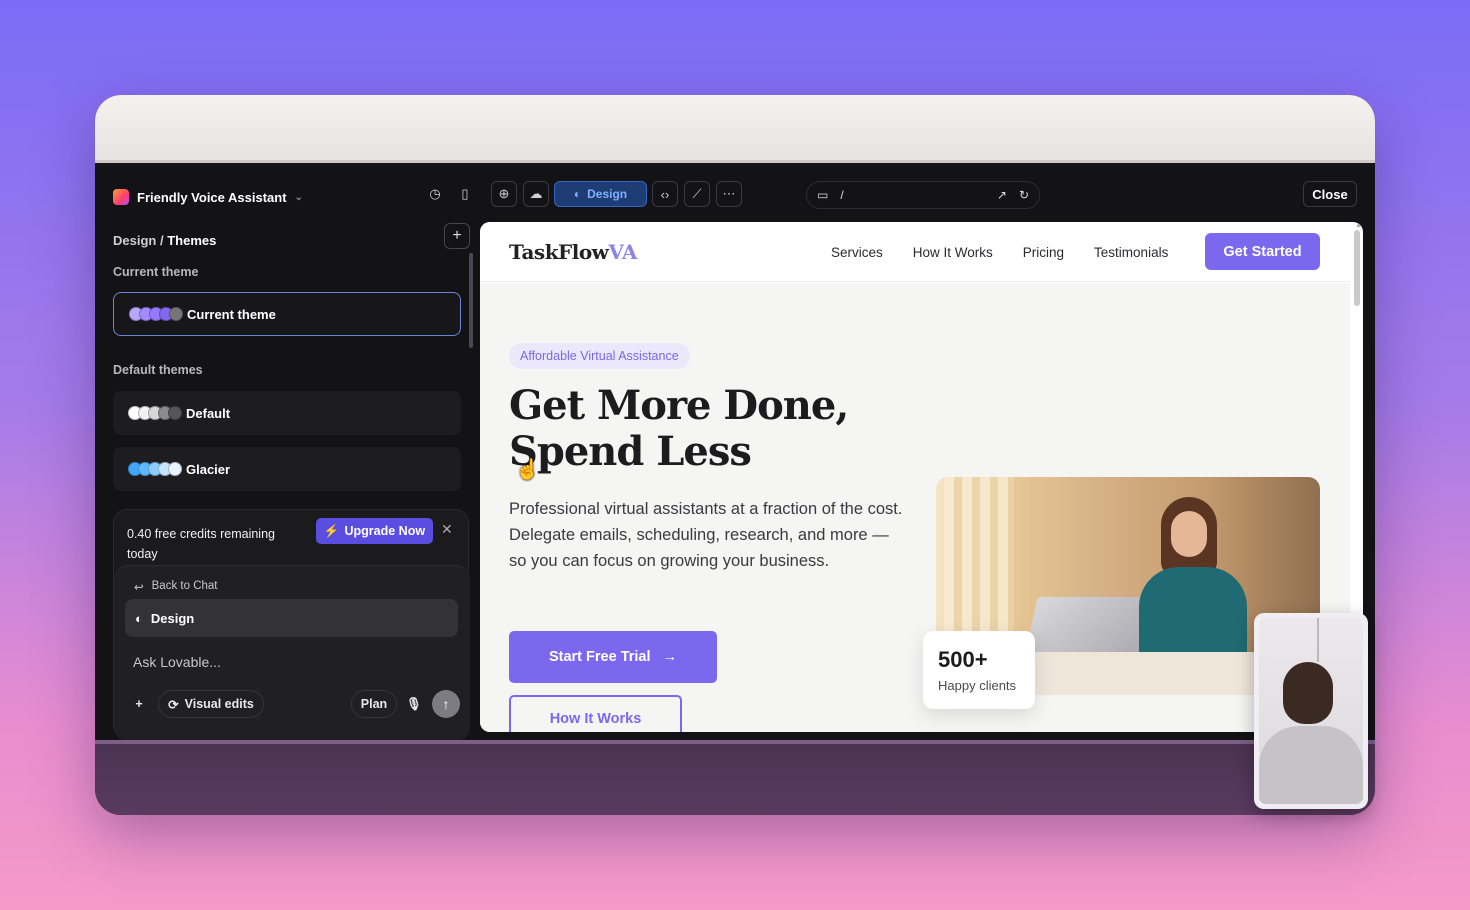  Describe the element at coordinates (192, 240) in the screenshot. I see `breadcrumb-themes: Themes` at that location.